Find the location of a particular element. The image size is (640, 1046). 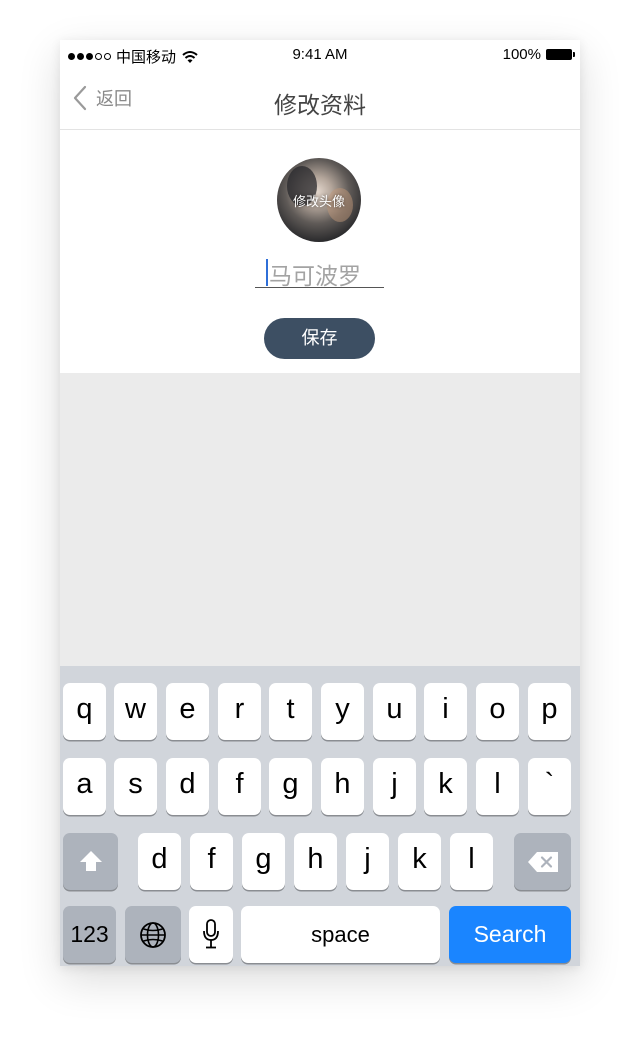

microphone-key is located at coordinates (211, 934).